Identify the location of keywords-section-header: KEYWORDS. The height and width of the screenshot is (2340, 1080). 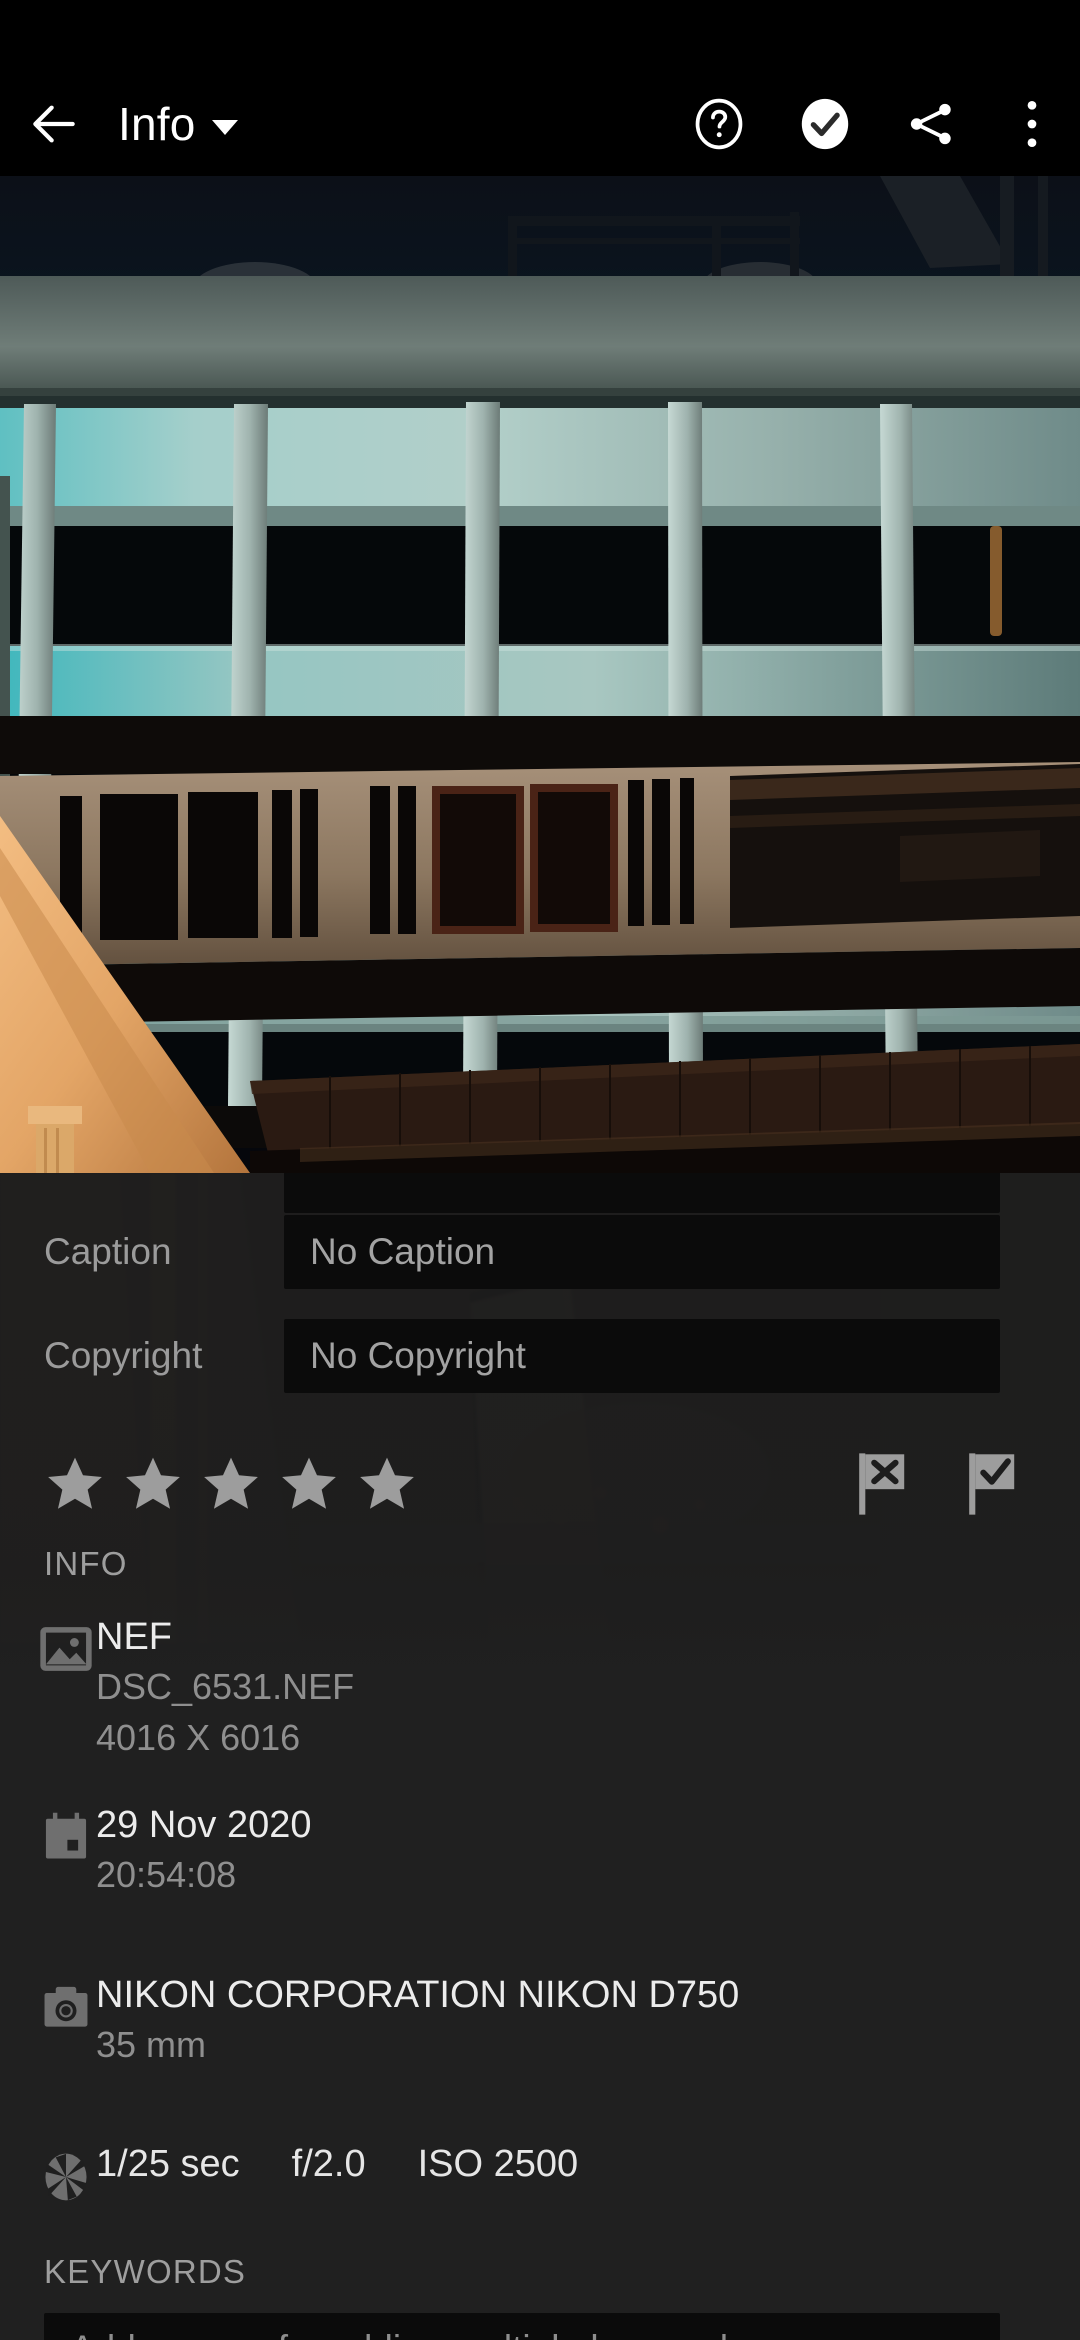
(145, 2271).